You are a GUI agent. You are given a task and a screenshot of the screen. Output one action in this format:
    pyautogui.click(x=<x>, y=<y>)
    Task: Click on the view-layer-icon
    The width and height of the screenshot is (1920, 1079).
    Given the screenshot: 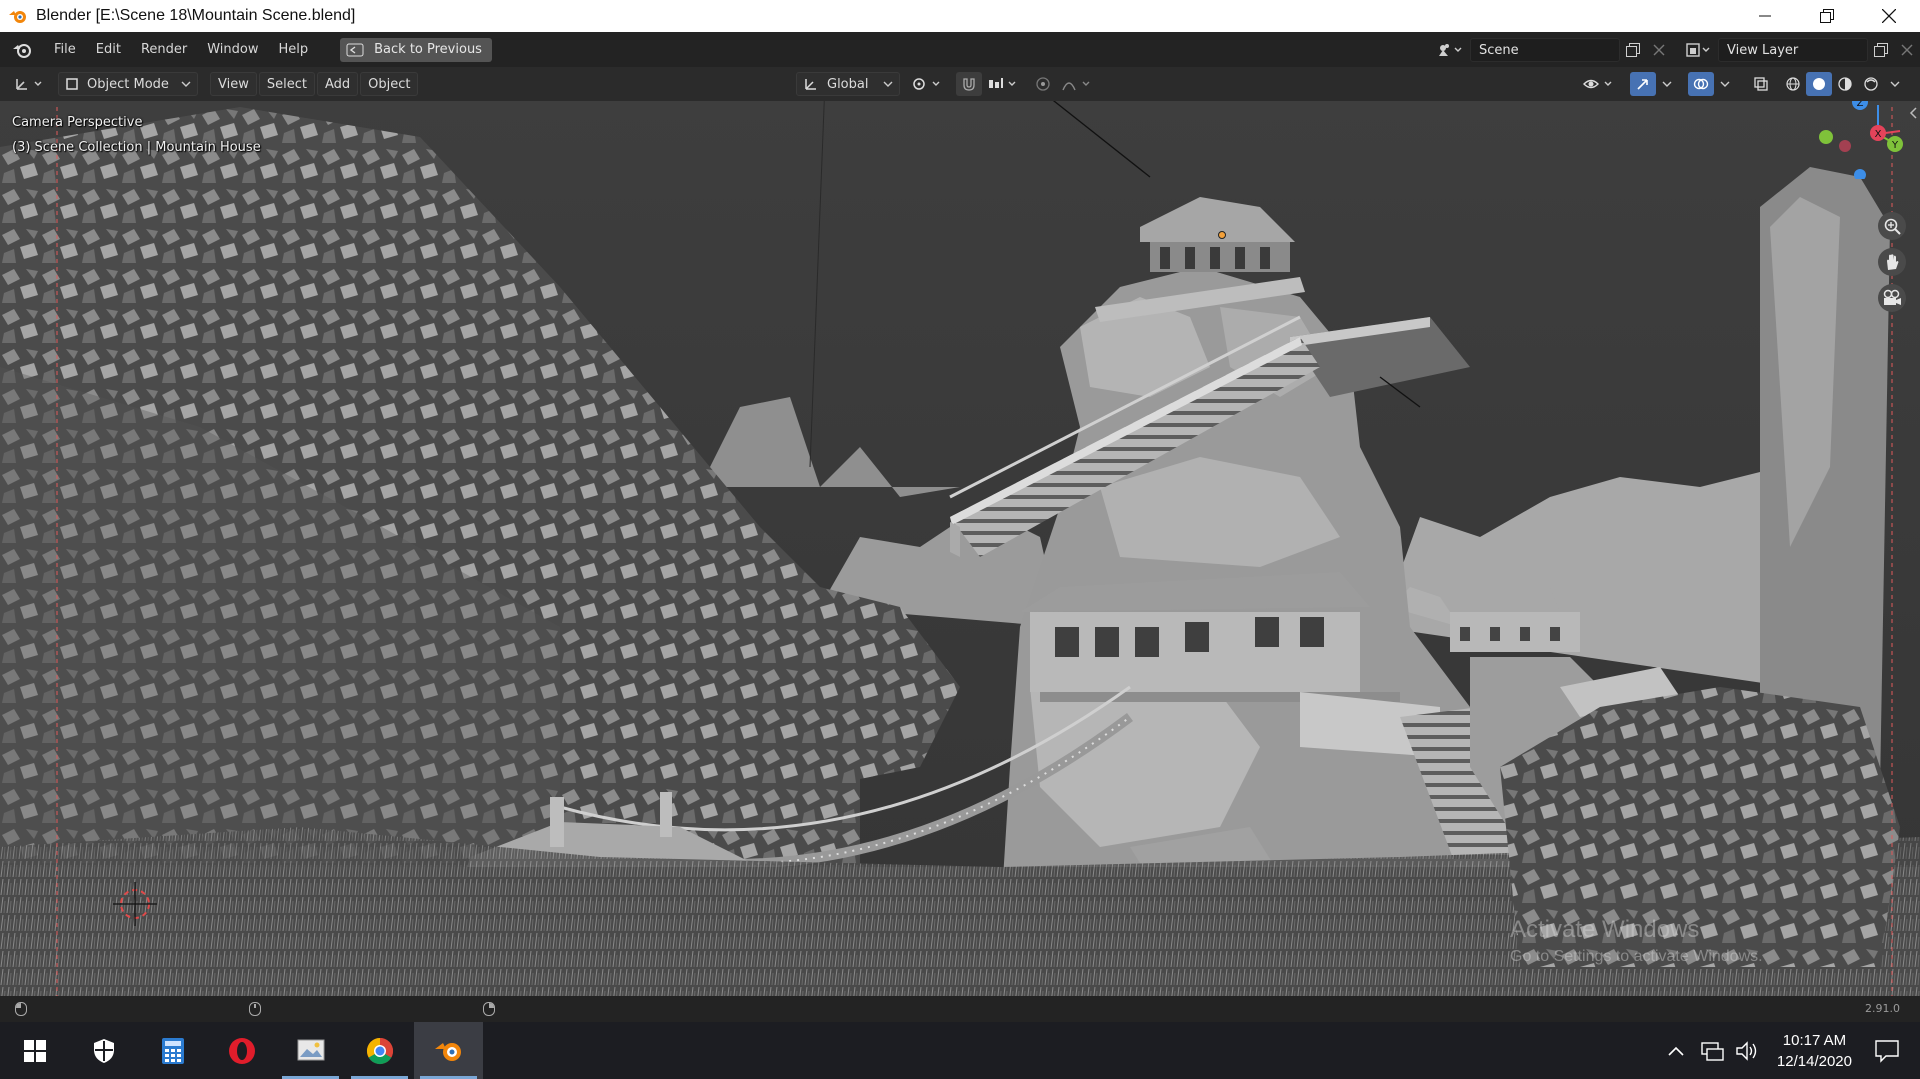 What is the action you would take?
    pyautogui.click(x=1698, y=50)
    